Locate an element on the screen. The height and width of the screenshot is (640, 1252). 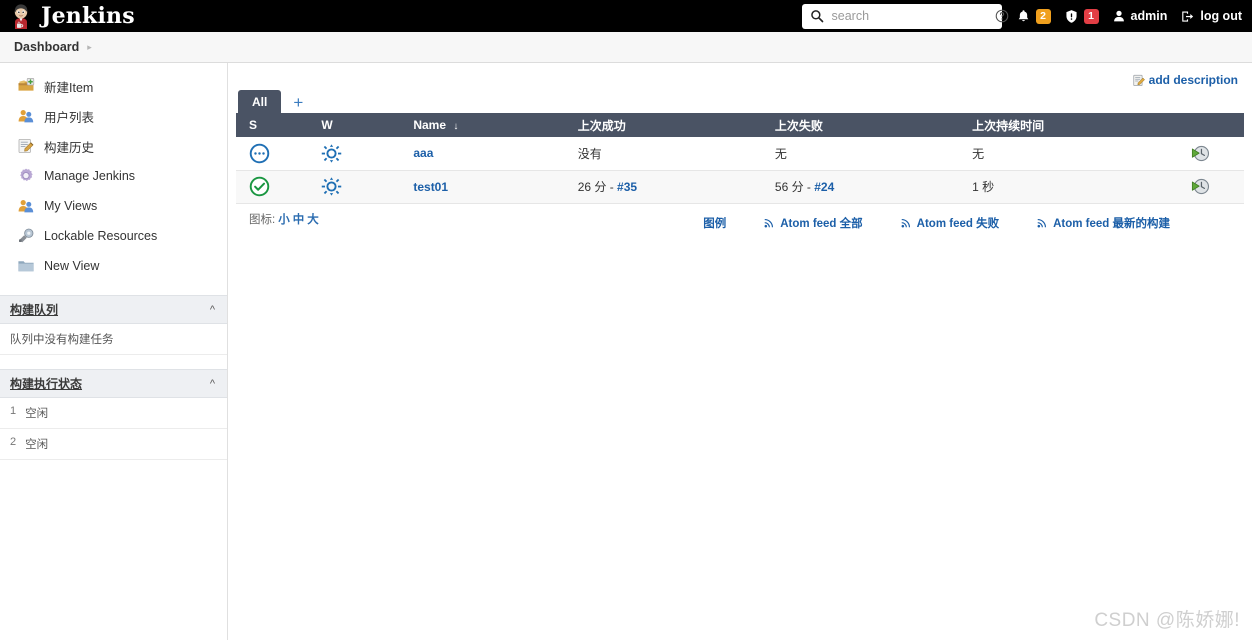
executor-status: 空闲 is located at coordinates (37, 414).